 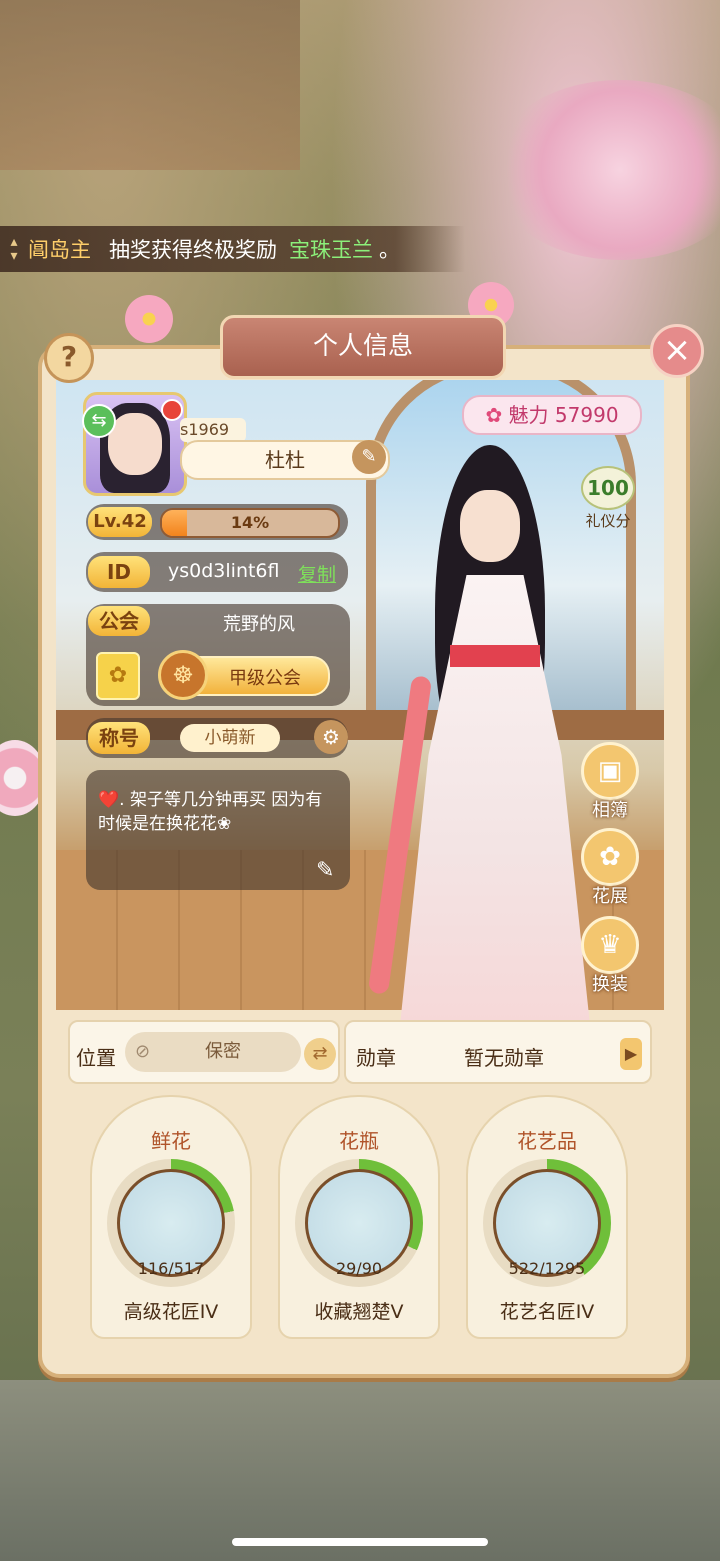 I want to click on flower-show-button: ✿ 花展, so click(x=610, y=868).